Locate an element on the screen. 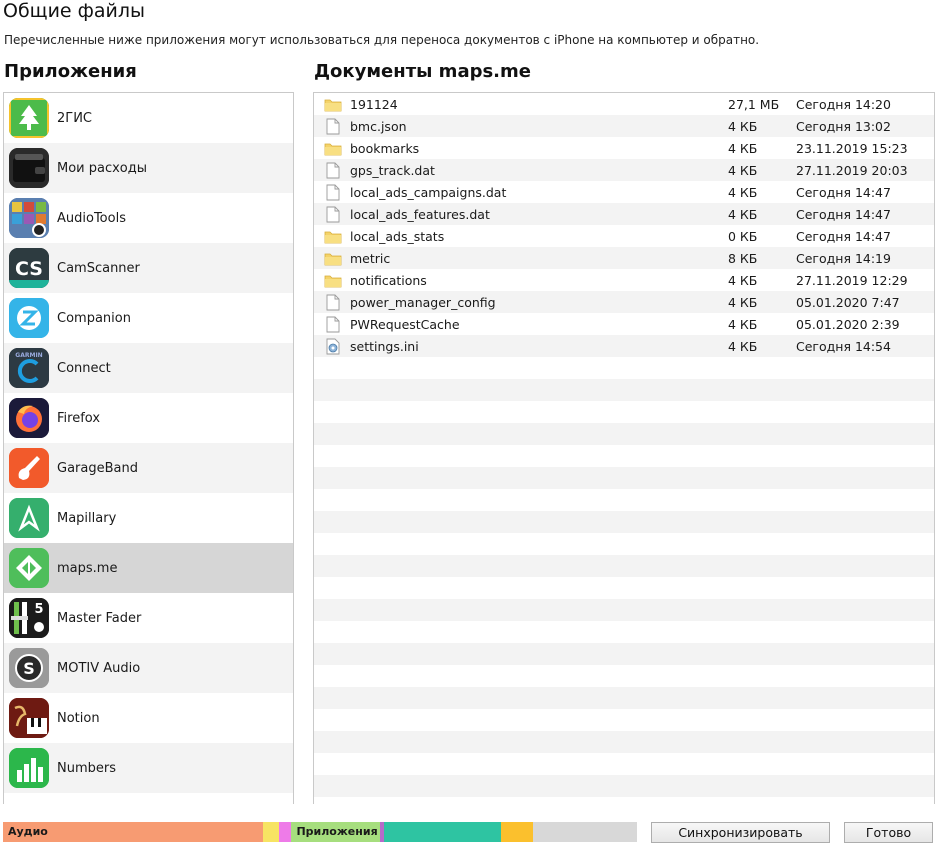 The image size is (949, 851). document-row: local_ads_stats 0 КБ Сегодня 14:47 is located at coordinates (624, 236).